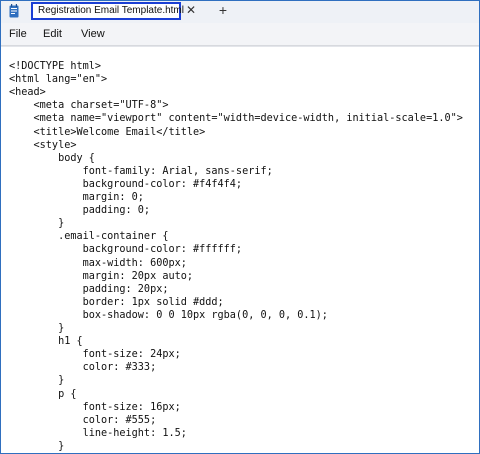  Describe the element at coordinates (14, 11) in the screenshot. I see `notepad-icon` at that location.